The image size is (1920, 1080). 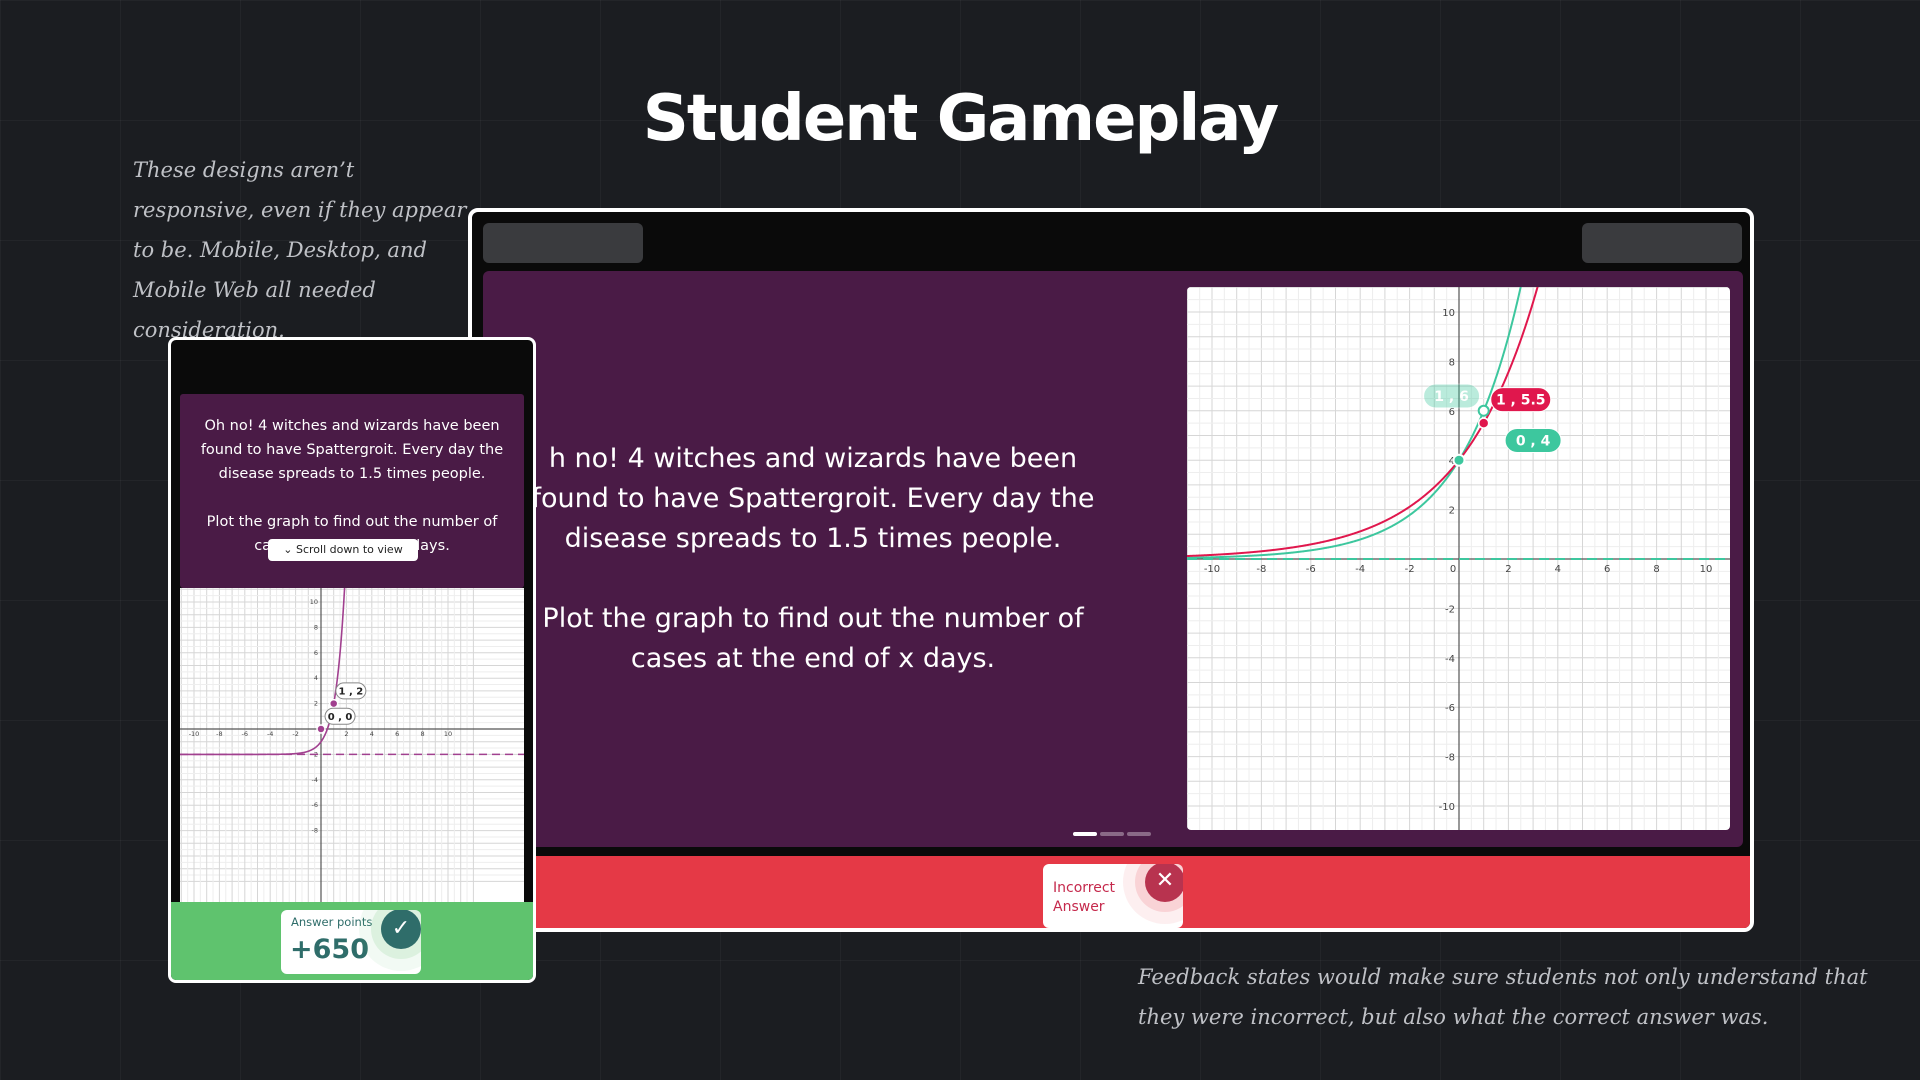 I want to click on point-one-two, so click(x=333, y=703).